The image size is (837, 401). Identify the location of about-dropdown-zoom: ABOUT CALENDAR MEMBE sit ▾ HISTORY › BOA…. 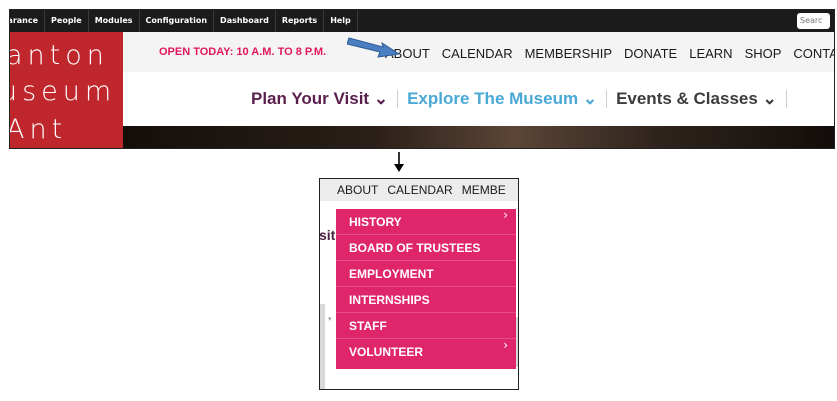
(419, 284).